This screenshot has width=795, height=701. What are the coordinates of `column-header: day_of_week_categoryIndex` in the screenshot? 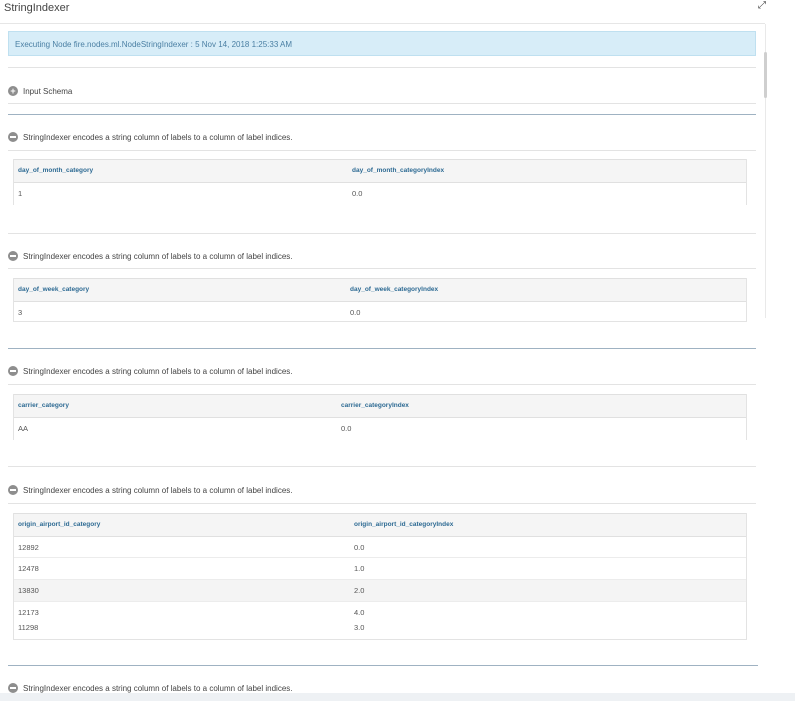 It's located at (394, 289).